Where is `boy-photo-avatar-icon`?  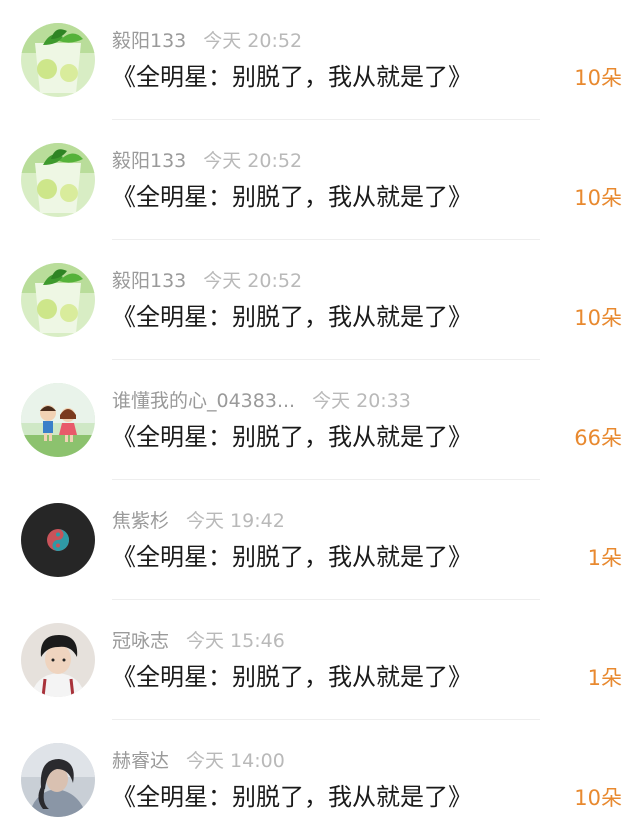
boy-photo-avatar-icon is located at coordinates (58, 660).